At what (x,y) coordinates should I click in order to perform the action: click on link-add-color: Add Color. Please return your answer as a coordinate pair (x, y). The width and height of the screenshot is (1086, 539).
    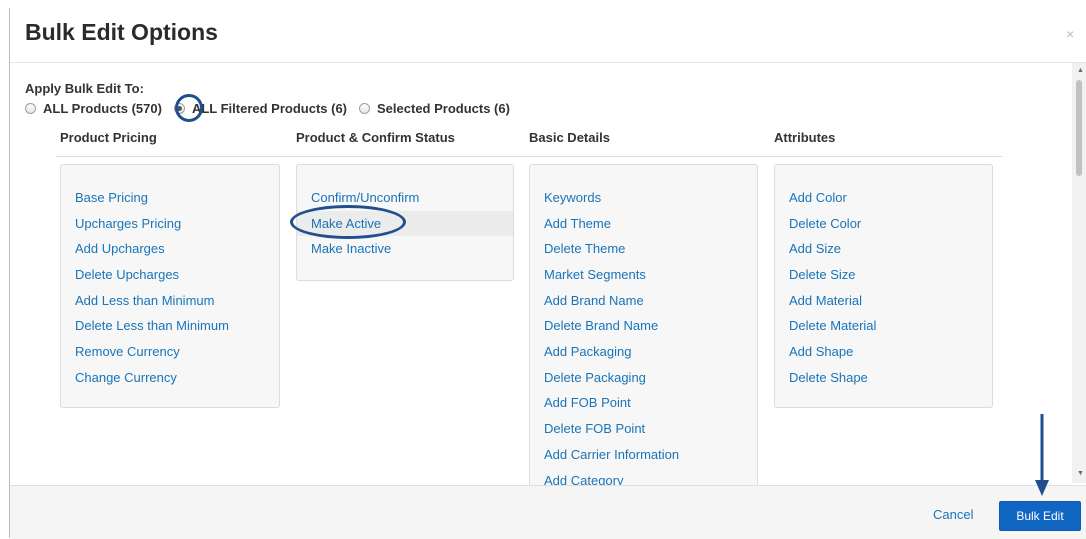
    Looking at the image, I should click on (883, 197).